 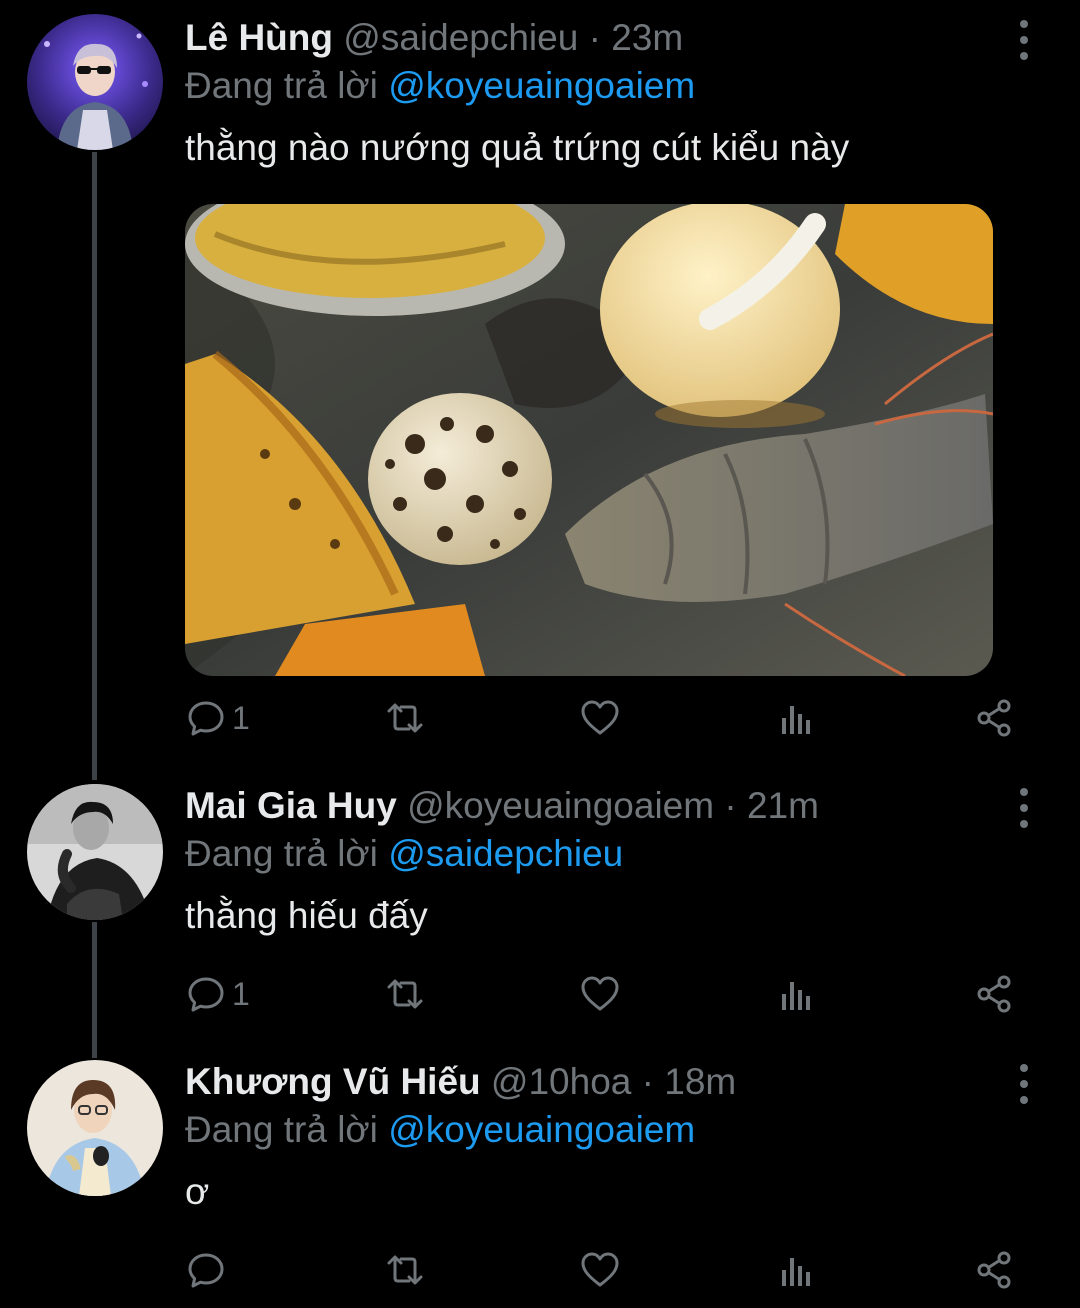 I want to click on tweet-text: ơ, so click(x=197, y=1191).